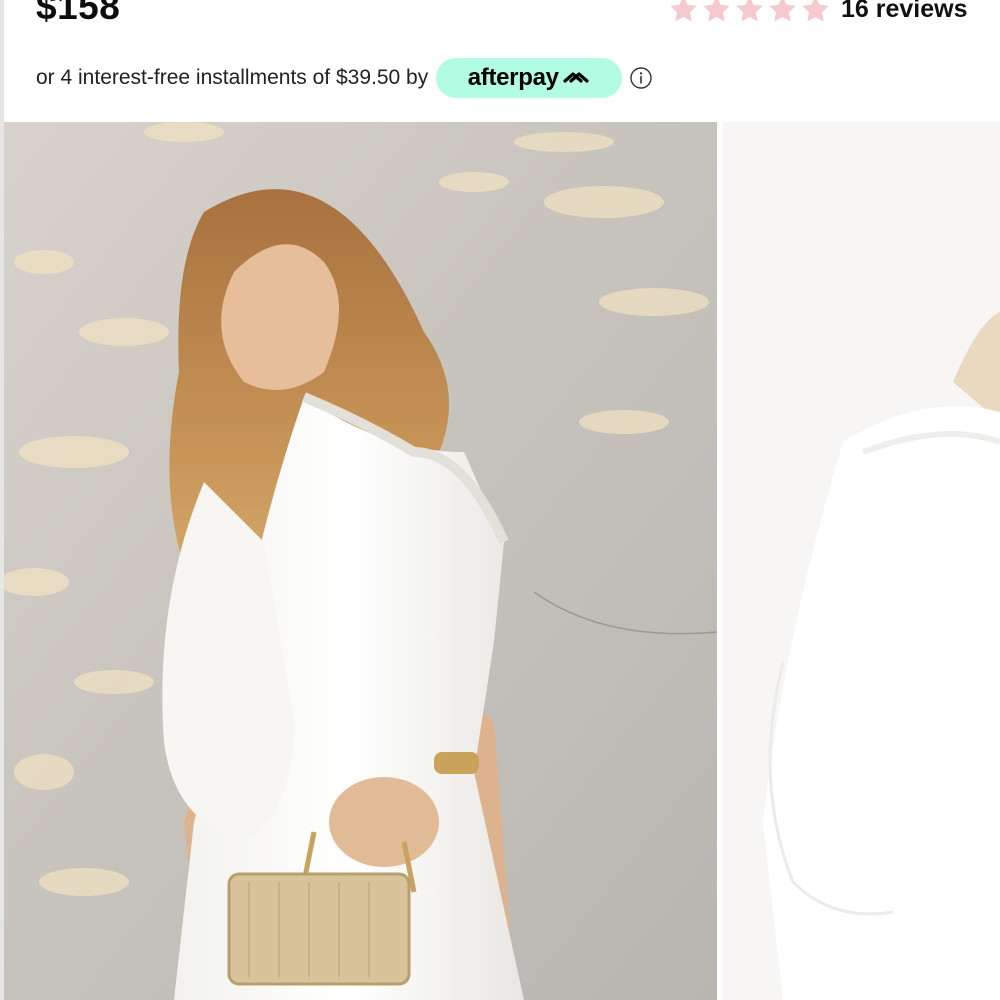 This screenshot has width=1000, height=1000. I want to click on star-rating, so click(749, 12).